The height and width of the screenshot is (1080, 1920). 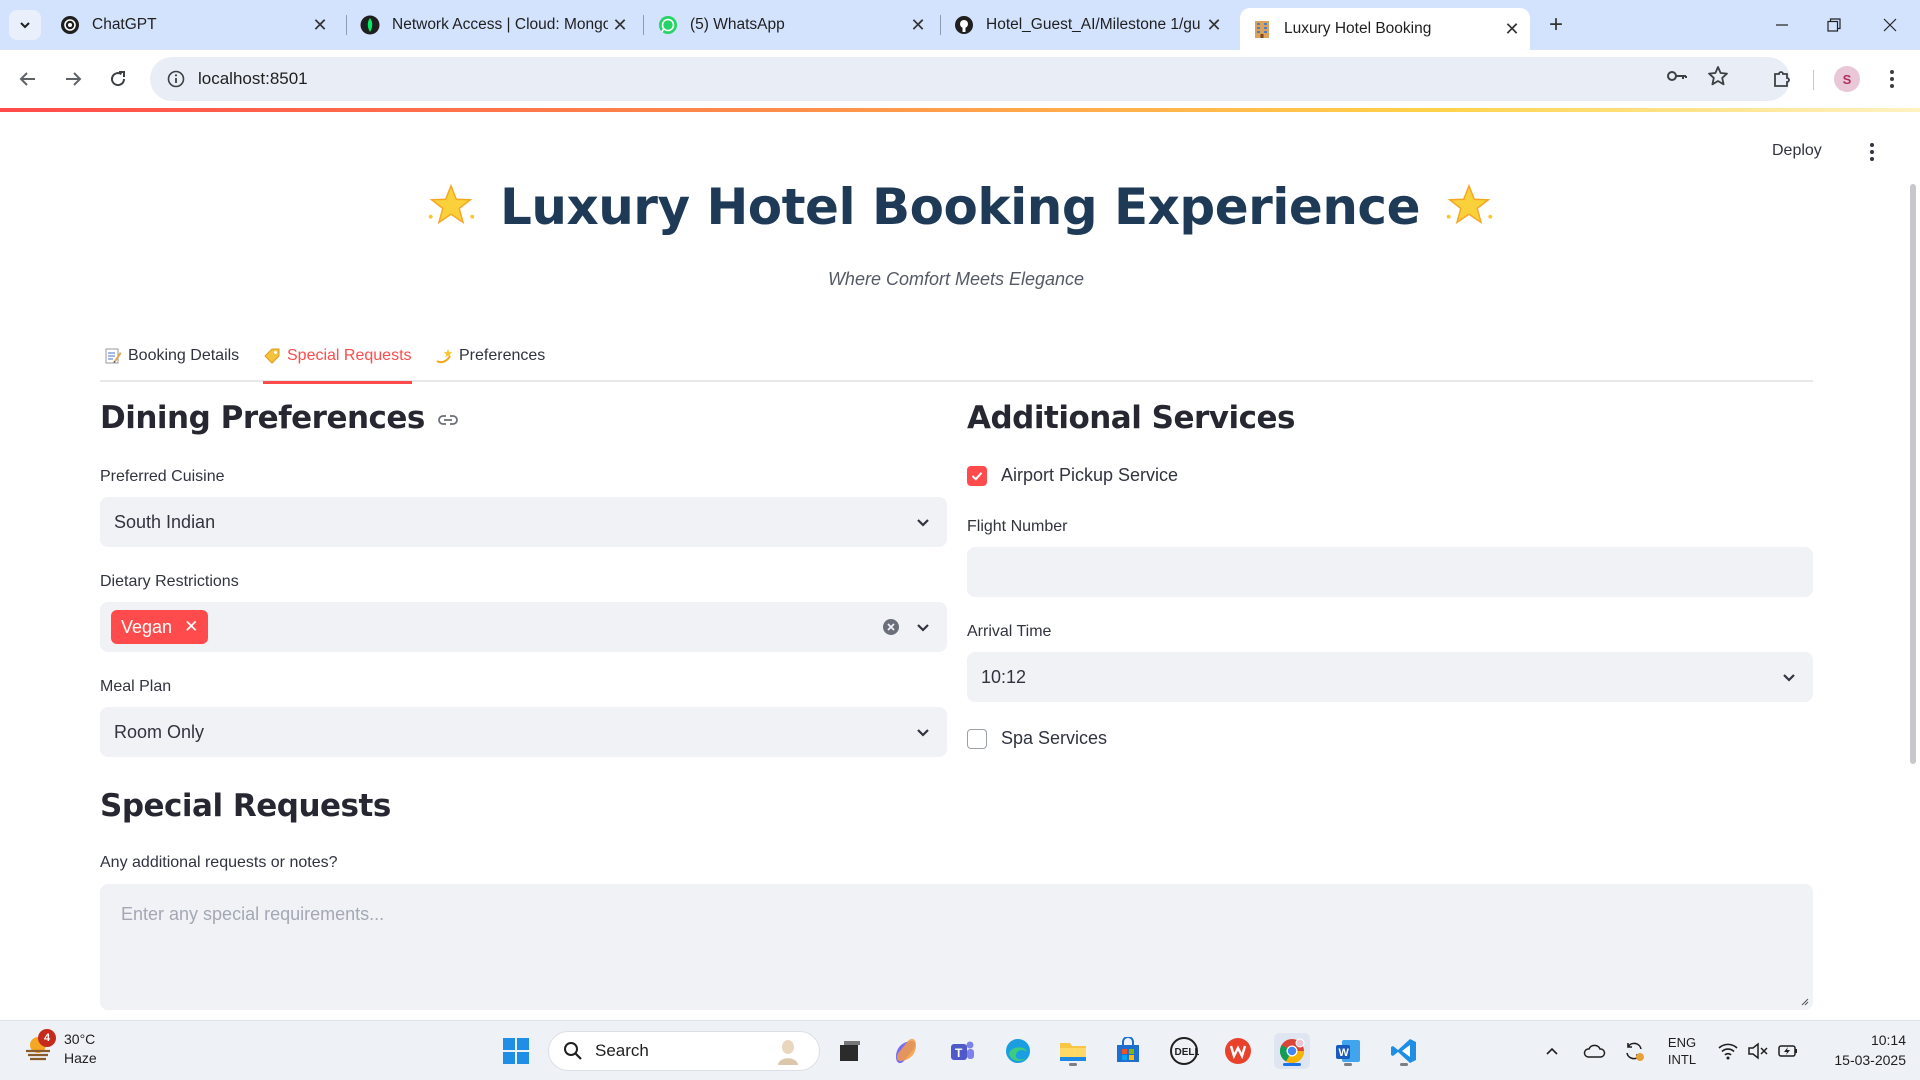 What do you see at coordinates (1782, 25) in the screenshot?
I see `minimize-window-icon` at bounding box center [1782, 25].